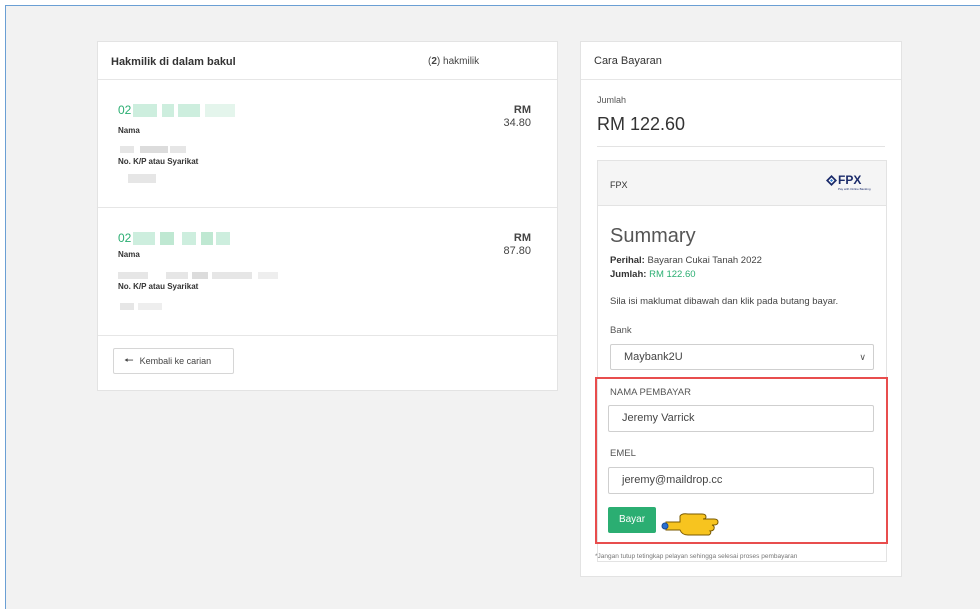 The height and width of the screenshot is (609, 980). What do you see at coordinates (628, 61) in the screenshot?
I see `payment-title: Cara Bayaran` at bounding box center [628, 61].